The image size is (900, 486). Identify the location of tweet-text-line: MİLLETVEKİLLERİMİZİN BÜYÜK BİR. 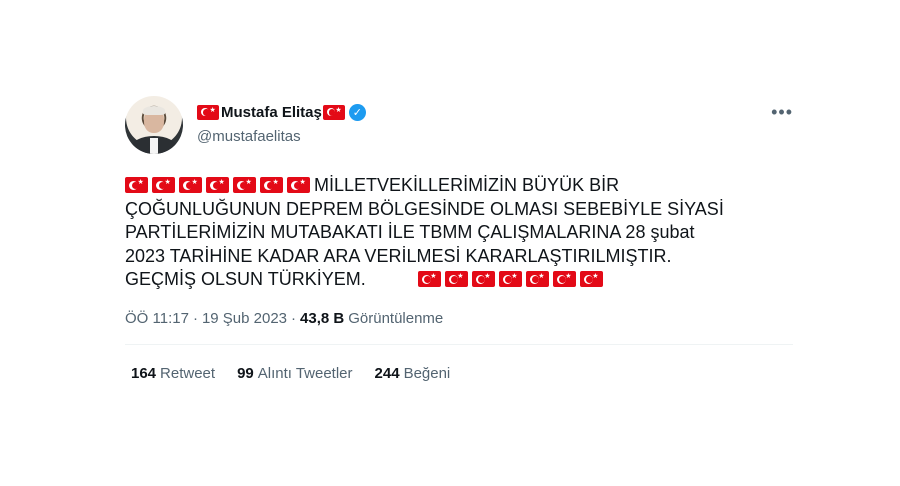
(467, 185).